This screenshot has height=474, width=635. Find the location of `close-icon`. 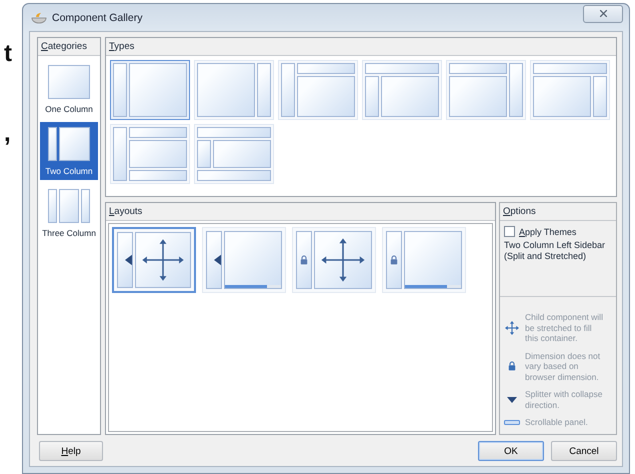

close-icon is located at coordinates (603, 13).